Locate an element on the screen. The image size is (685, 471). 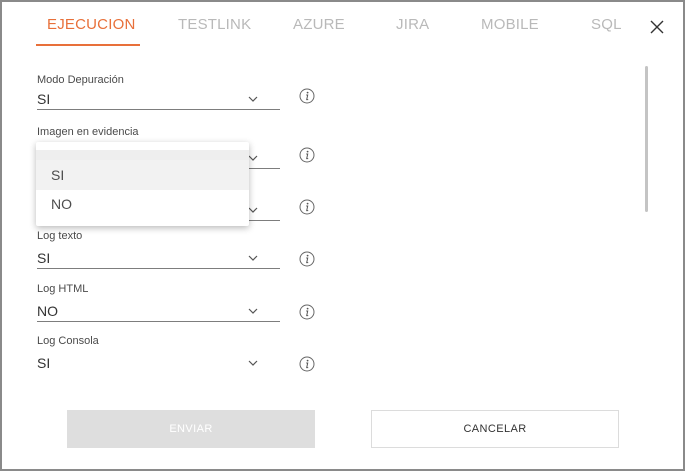
scrollbar is located at coordinates (647, 139).